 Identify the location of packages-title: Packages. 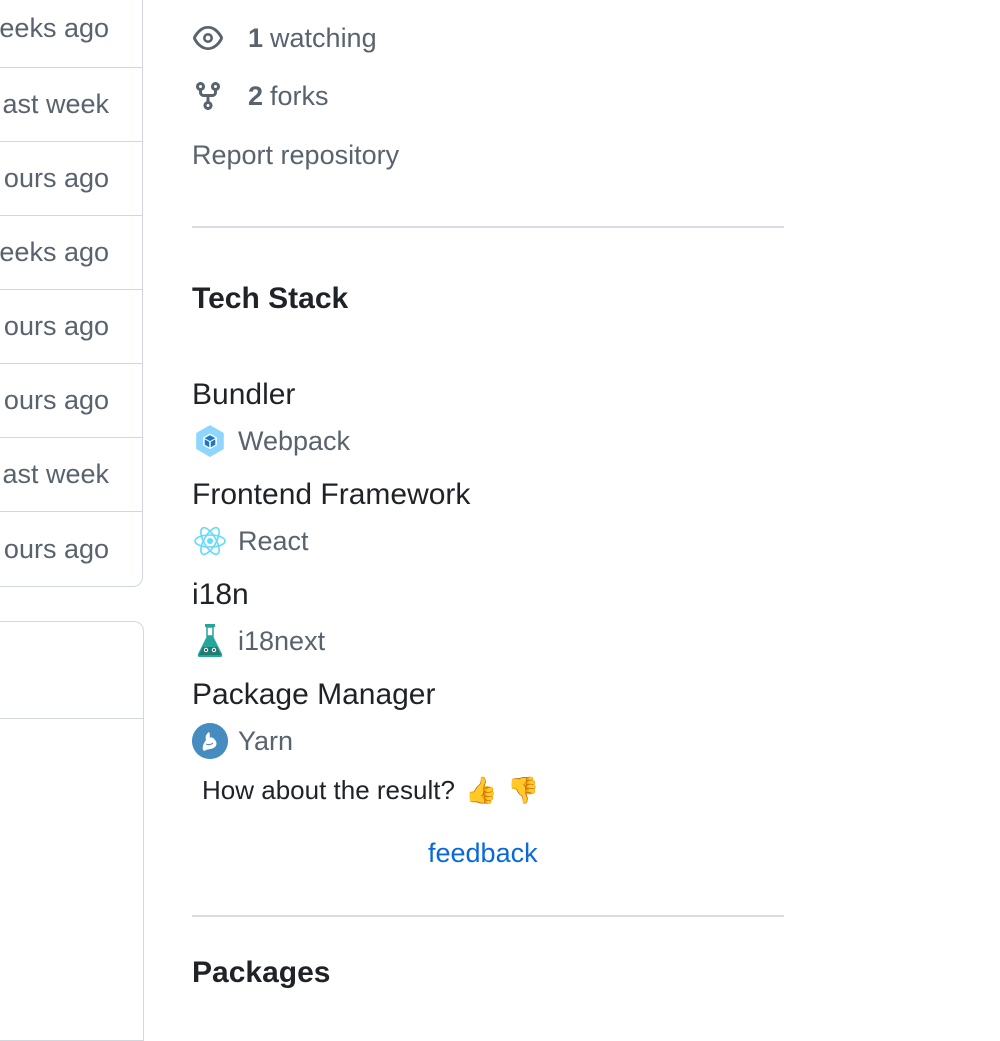
(261, 972).